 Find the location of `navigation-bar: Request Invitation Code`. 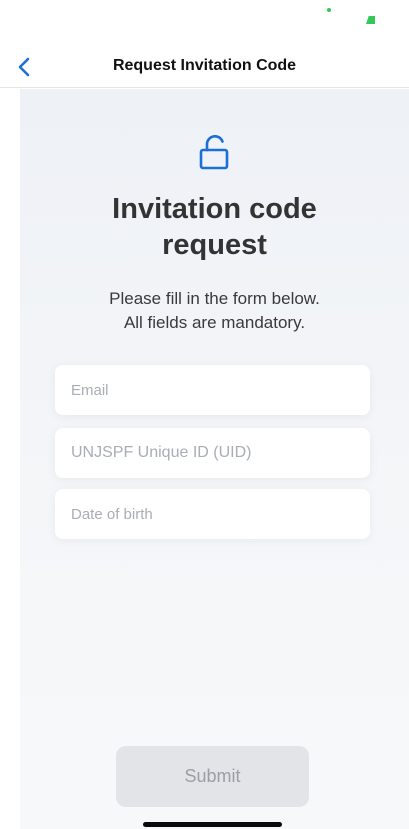

navigation-bar: Request Invitation Code is located at coordinates (204, 66).